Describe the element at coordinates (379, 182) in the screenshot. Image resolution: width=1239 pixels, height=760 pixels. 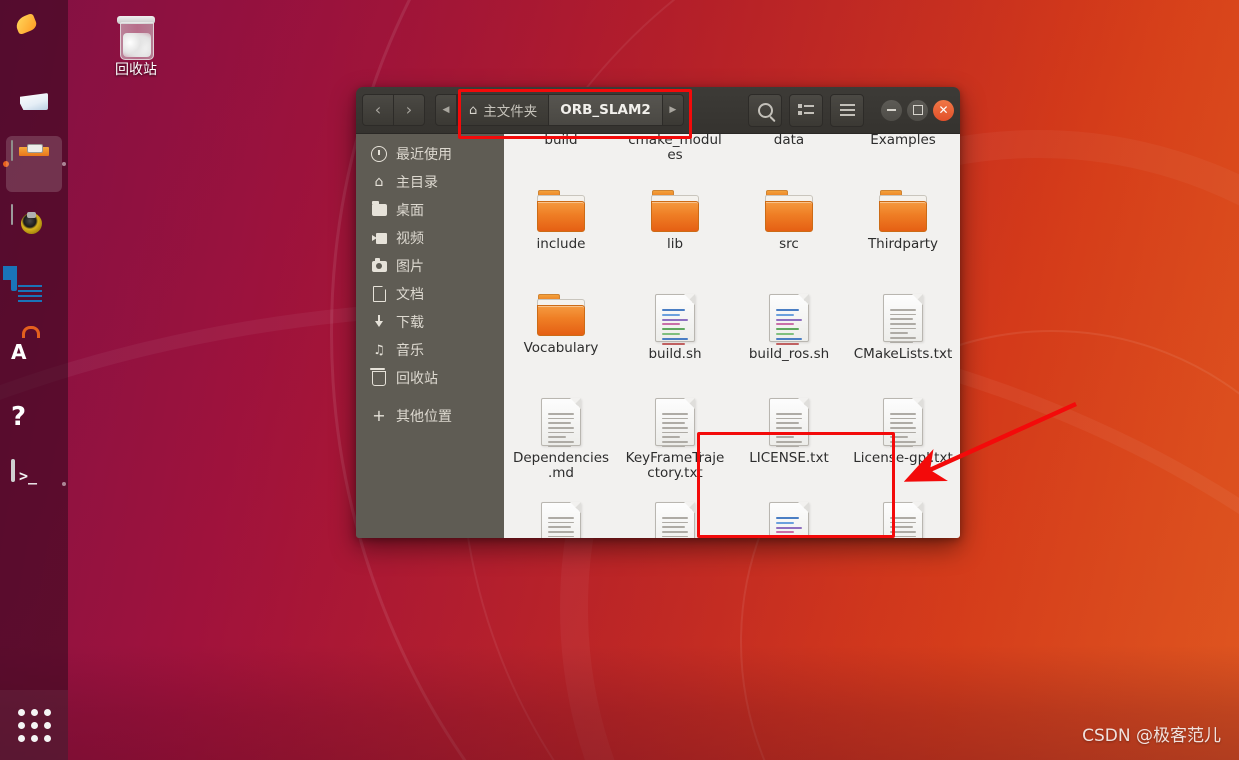
I see `home-icon: ⌂` at that location.